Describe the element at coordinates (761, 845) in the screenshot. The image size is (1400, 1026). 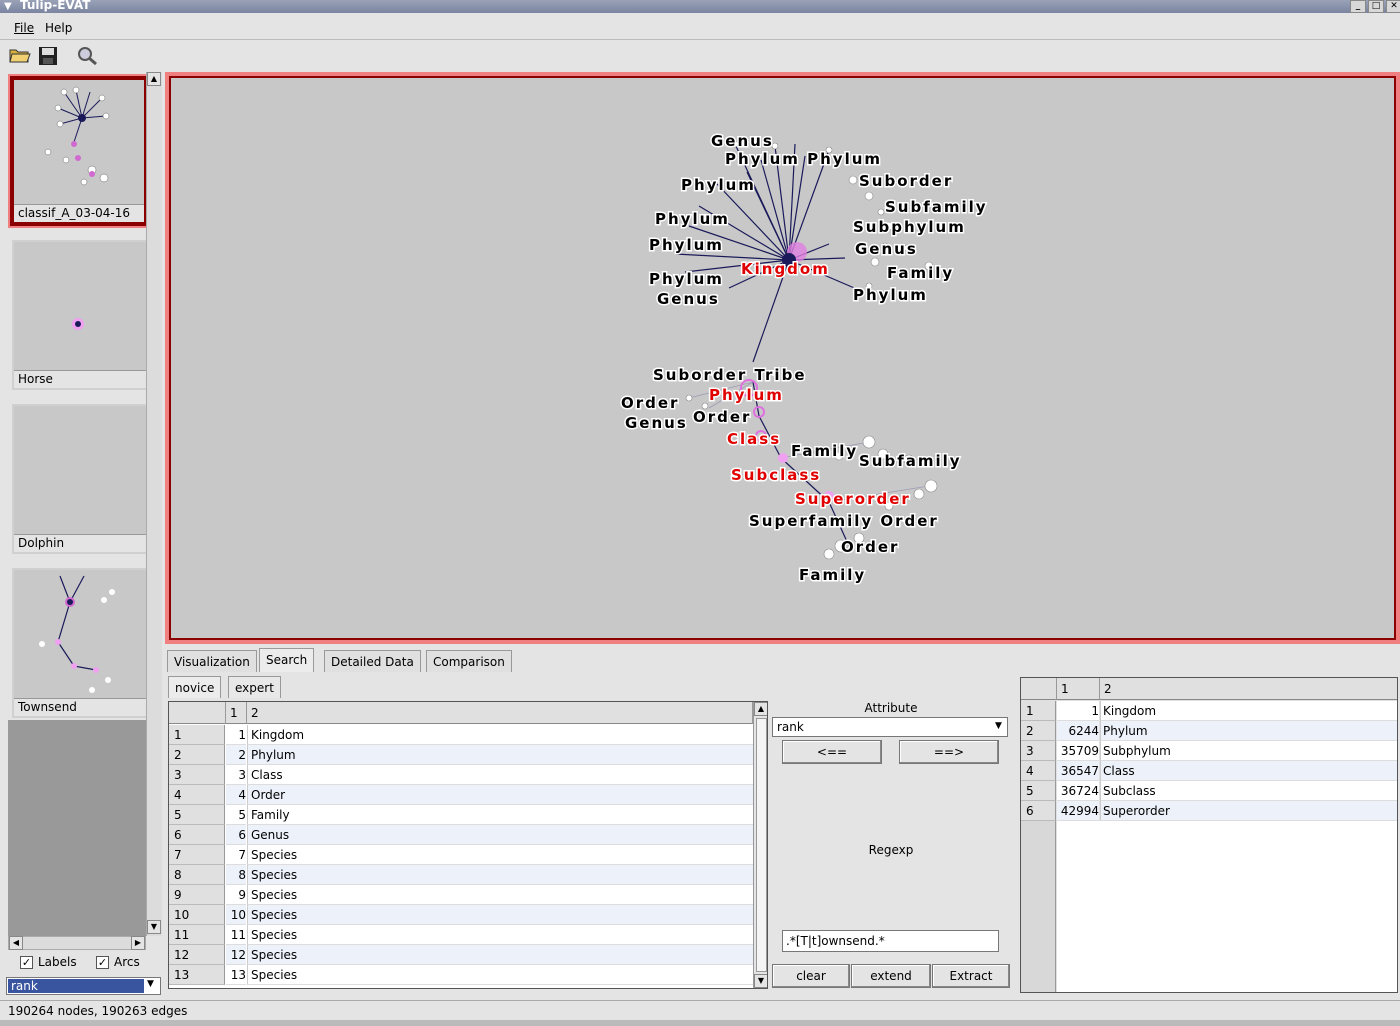
I see `scrollbar-thumb` at that location.